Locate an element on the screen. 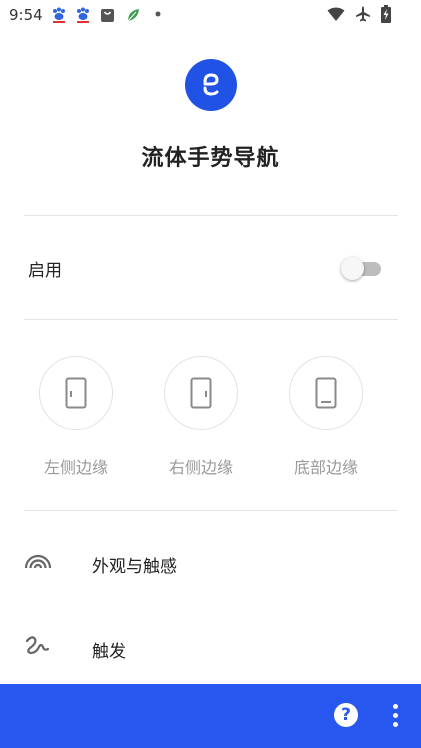  more-vert-icon is located at coordinates (395, 716).